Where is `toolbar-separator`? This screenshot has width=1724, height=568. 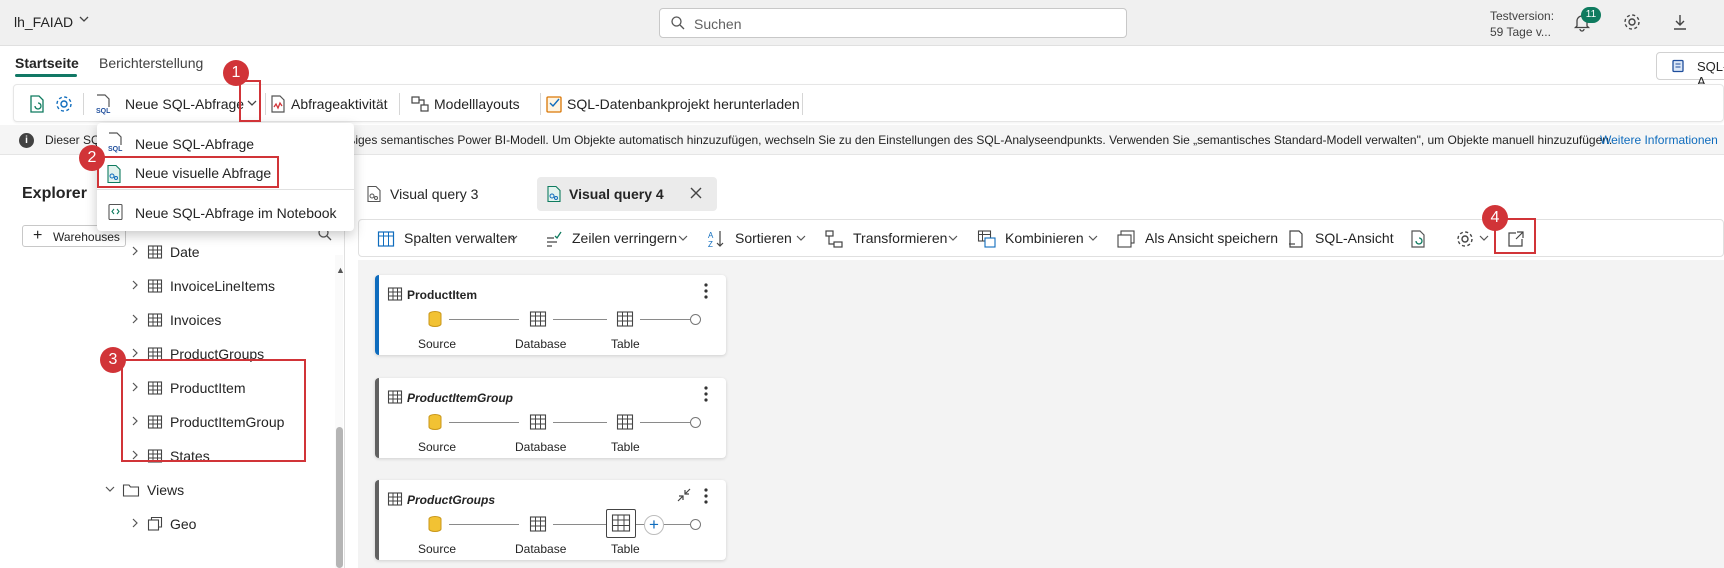
toolbar-separator is located at coordinates (399, 104).